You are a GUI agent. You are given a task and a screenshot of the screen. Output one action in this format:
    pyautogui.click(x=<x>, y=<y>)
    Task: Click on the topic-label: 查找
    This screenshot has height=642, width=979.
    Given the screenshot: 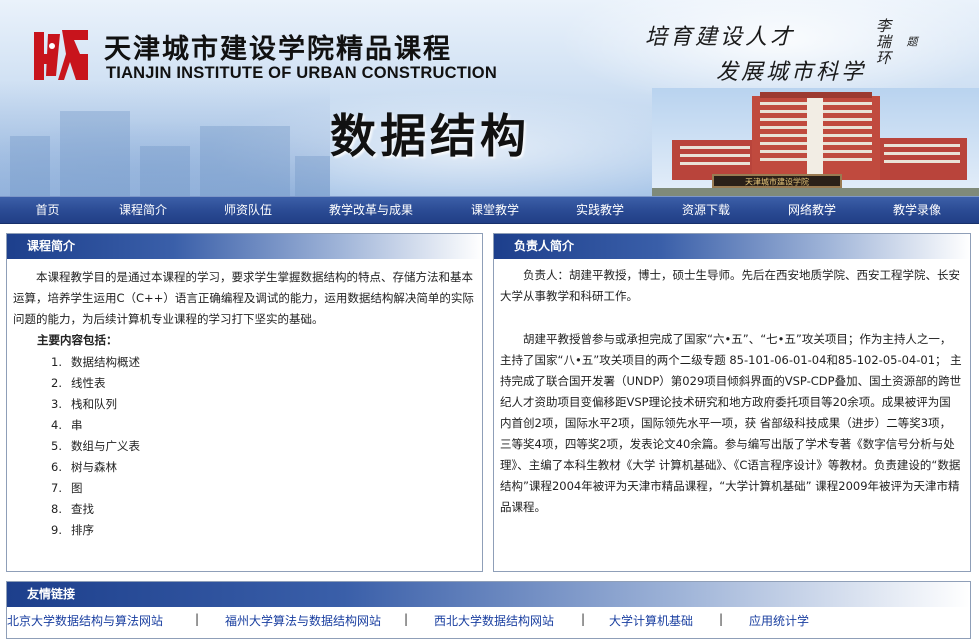 What is the action you would take?
    pyautogui.click(x=82, y=509)
    